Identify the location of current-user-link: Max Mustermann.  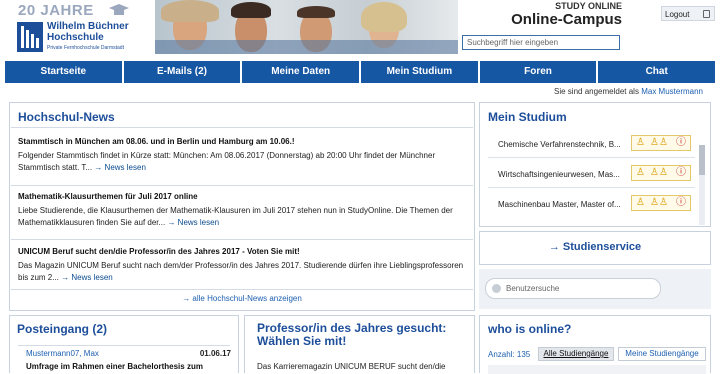
(672, 91).